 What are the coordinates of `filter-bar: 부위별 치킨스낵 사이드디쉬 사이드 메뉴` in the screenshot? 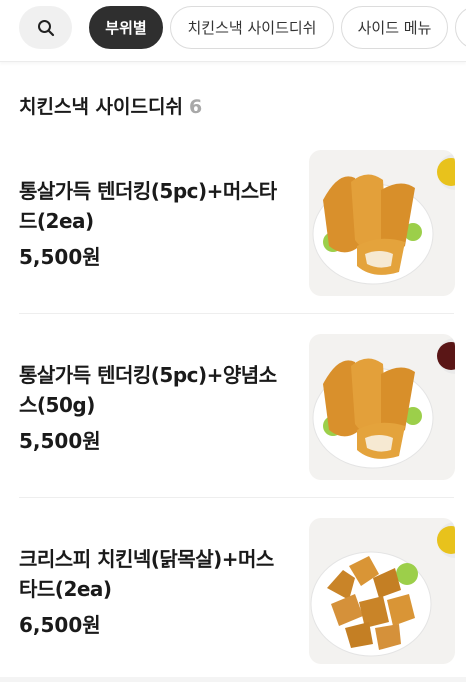 It's located at (233, 31).